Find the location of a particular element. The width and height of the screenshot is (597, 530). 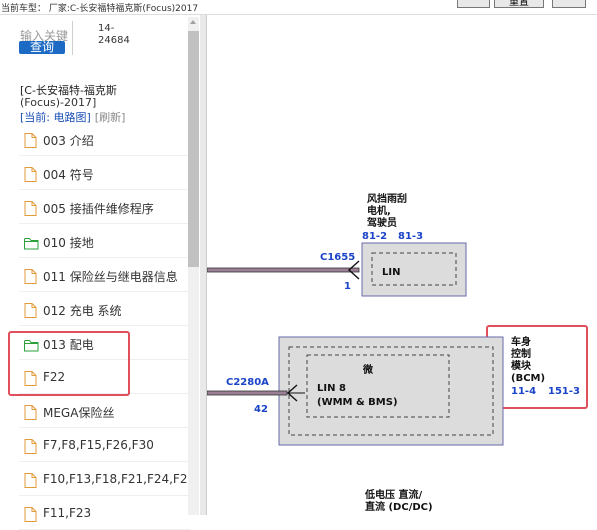

tree-item-label: F10,F13,F18,F21,F24,F27 is located at coordinates (119, 479).